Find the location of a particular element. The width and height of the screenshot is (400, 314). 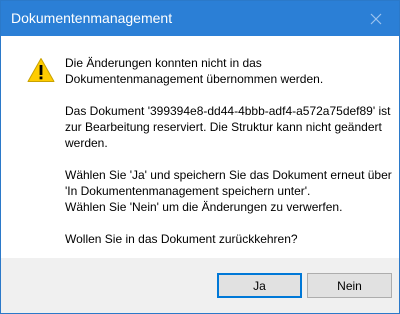

close-icon is located at coordinates (376, 18).